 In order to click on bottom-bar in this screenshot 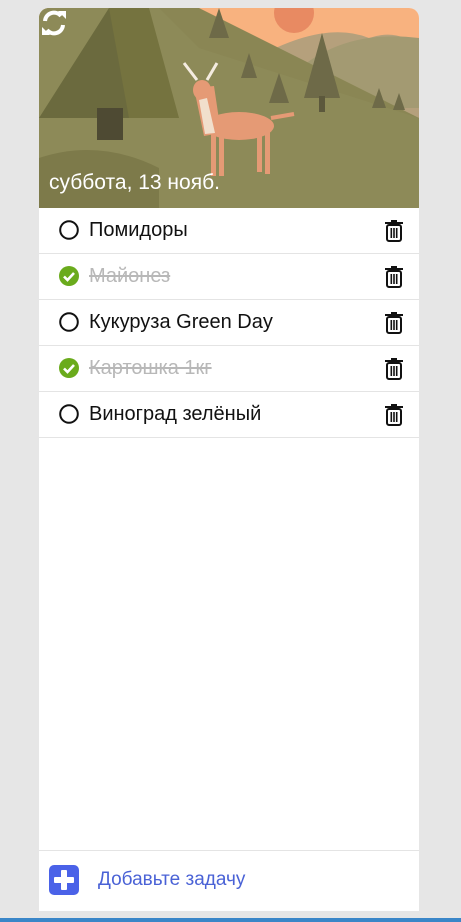, I will do `click(230, 920)`.